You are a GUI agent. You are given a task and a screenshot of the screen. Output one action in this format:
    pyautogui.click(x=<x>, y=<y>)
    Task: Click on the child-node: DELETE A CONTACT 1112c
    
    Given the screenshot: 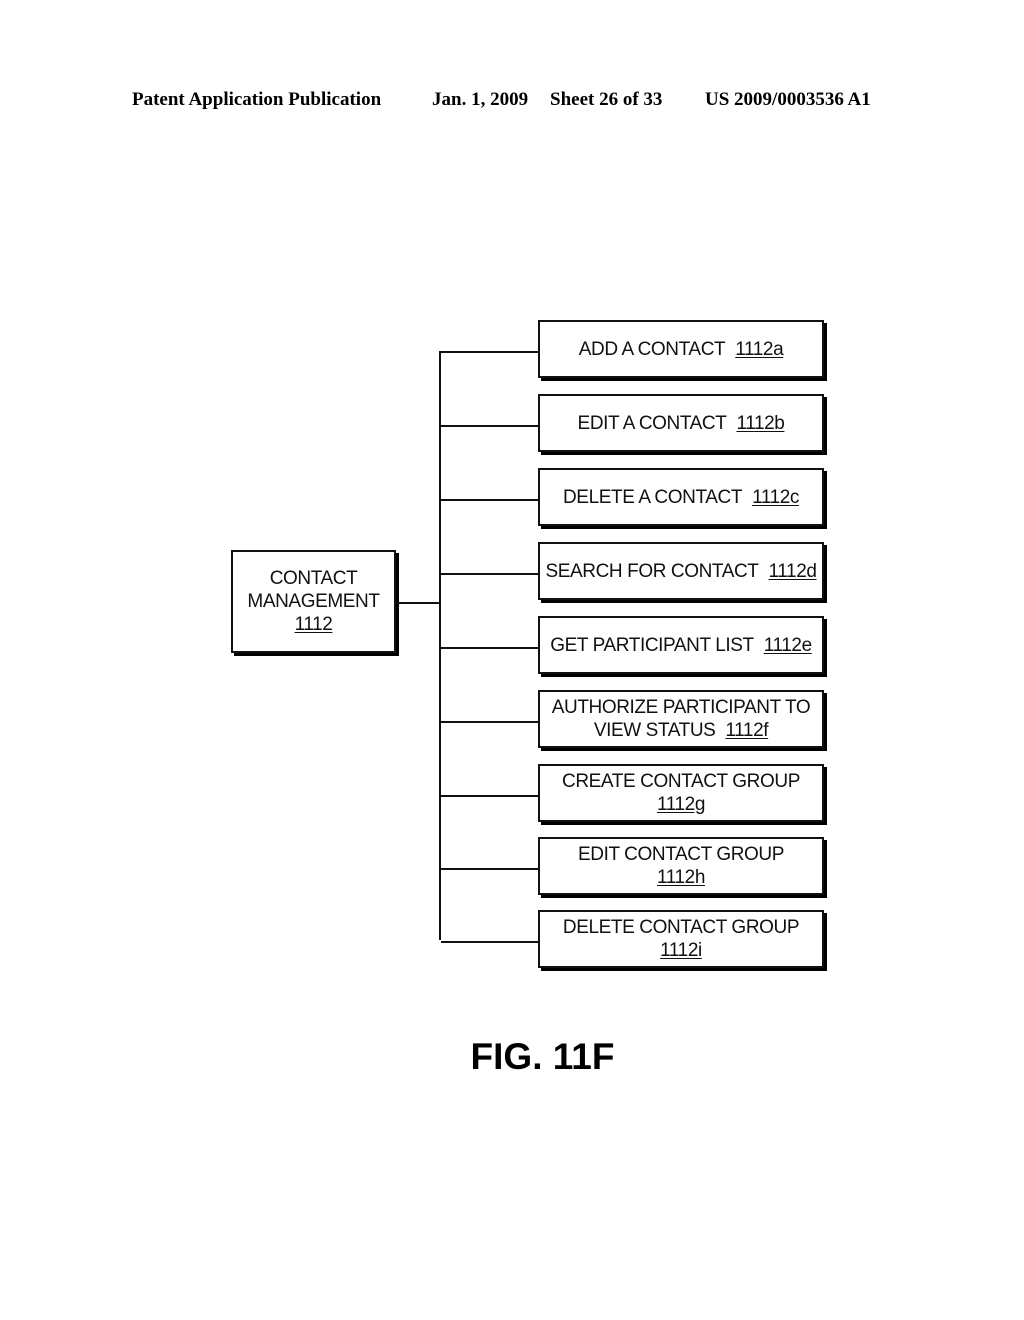 What is the action you would take?
    pyautogui.click(x=681, y=497)
    